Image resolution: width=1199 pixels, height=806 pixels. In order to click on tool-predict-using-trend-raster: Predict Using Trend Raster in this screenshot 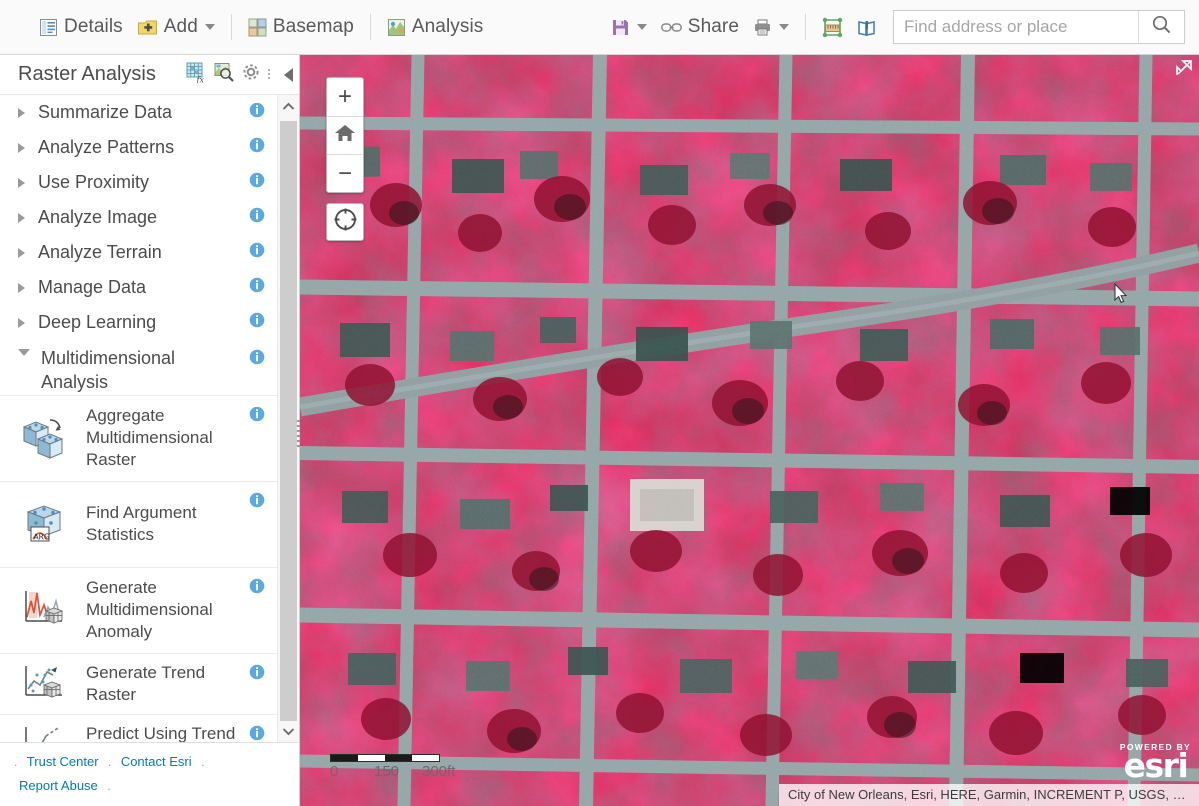, I will do `click(138, 728)`.